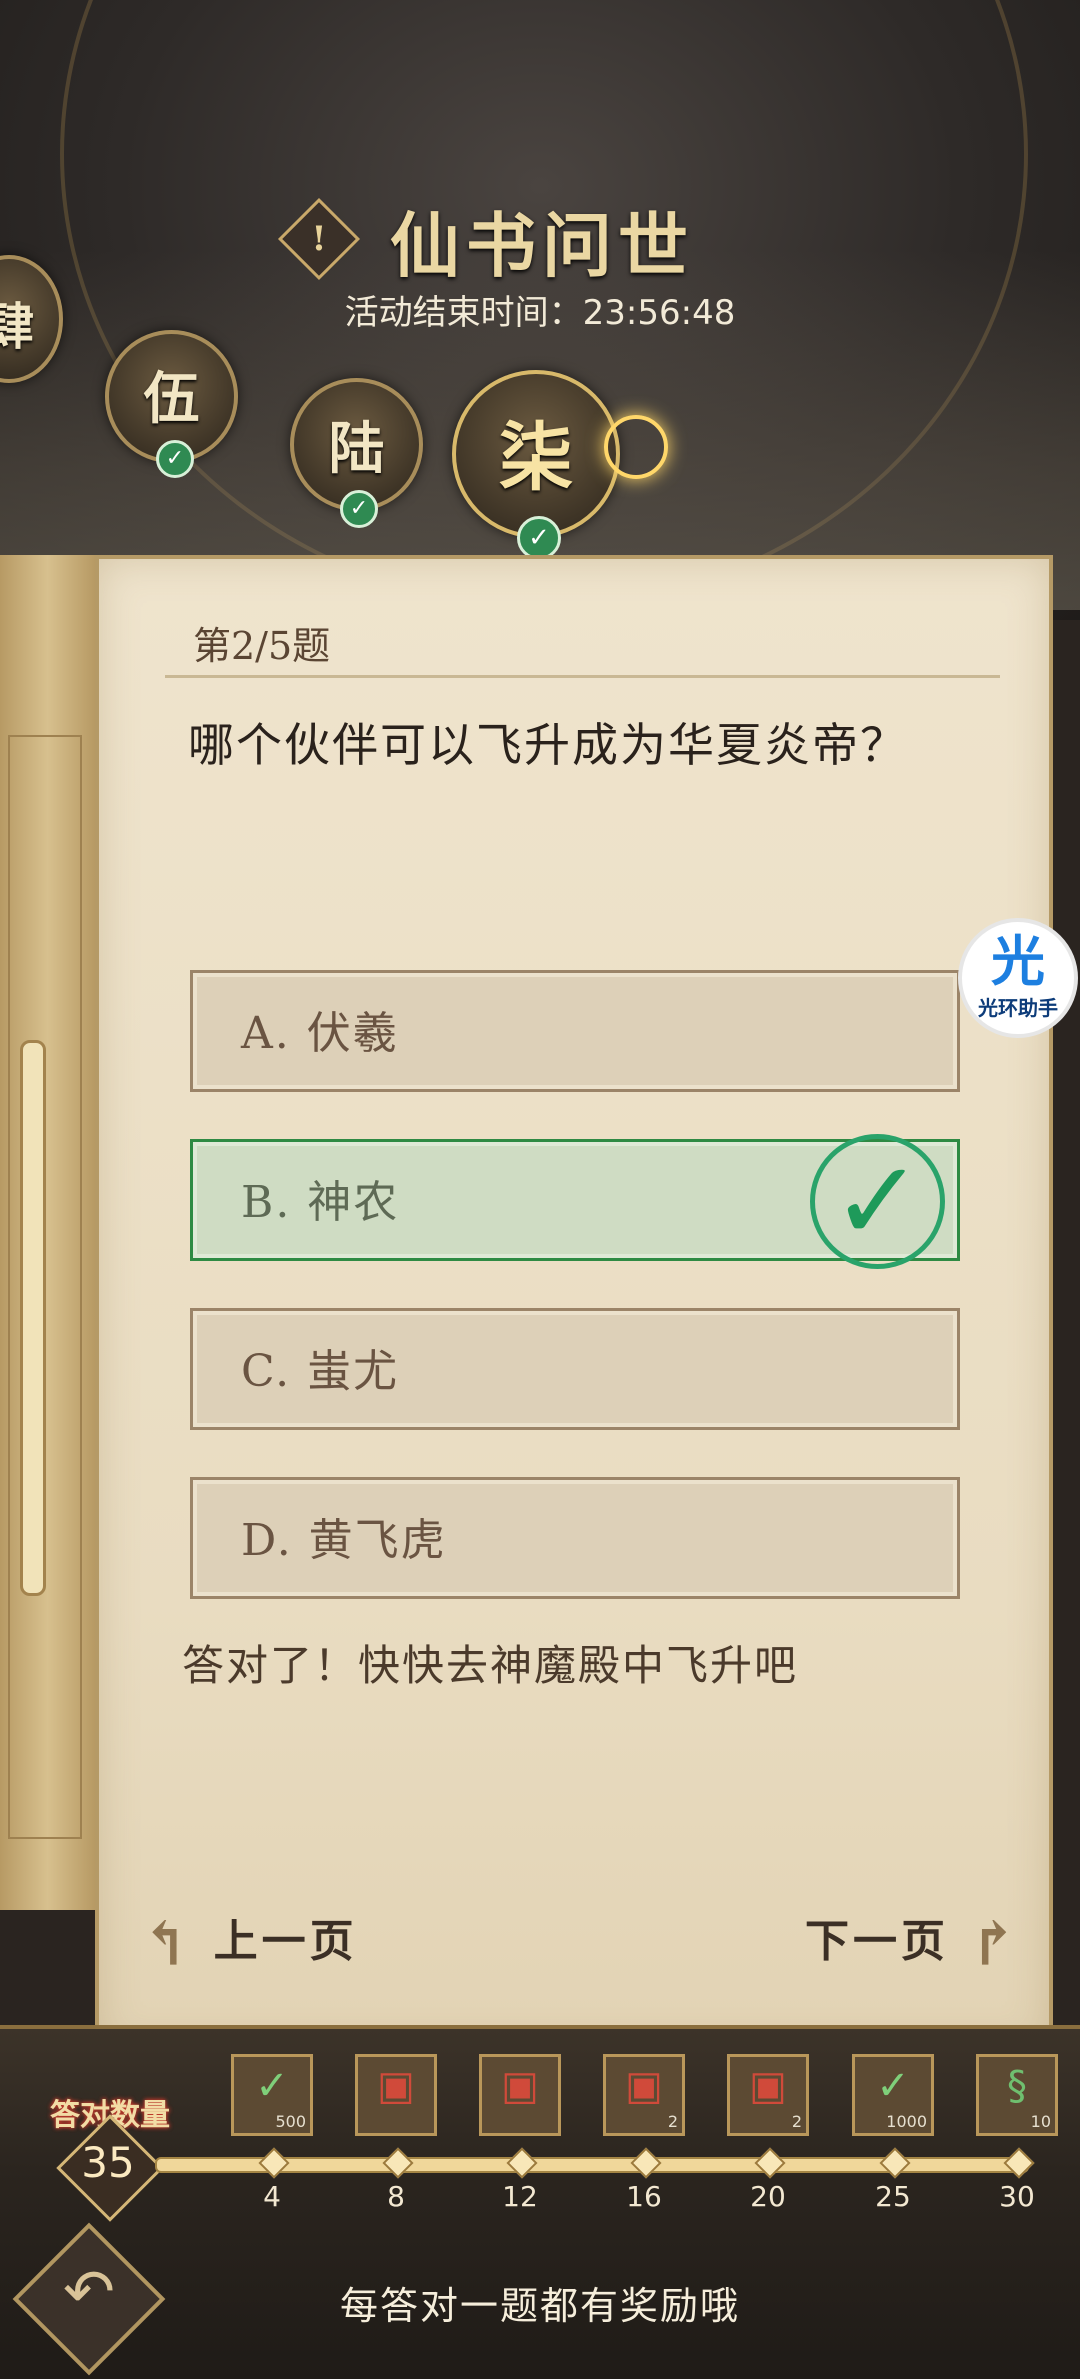 The width and height of the screenshot is (1080, 2379). Describe the element at coordinates (575, 1201) in the screenshot. I see `option-b: B. 神农 ✓` at that location.